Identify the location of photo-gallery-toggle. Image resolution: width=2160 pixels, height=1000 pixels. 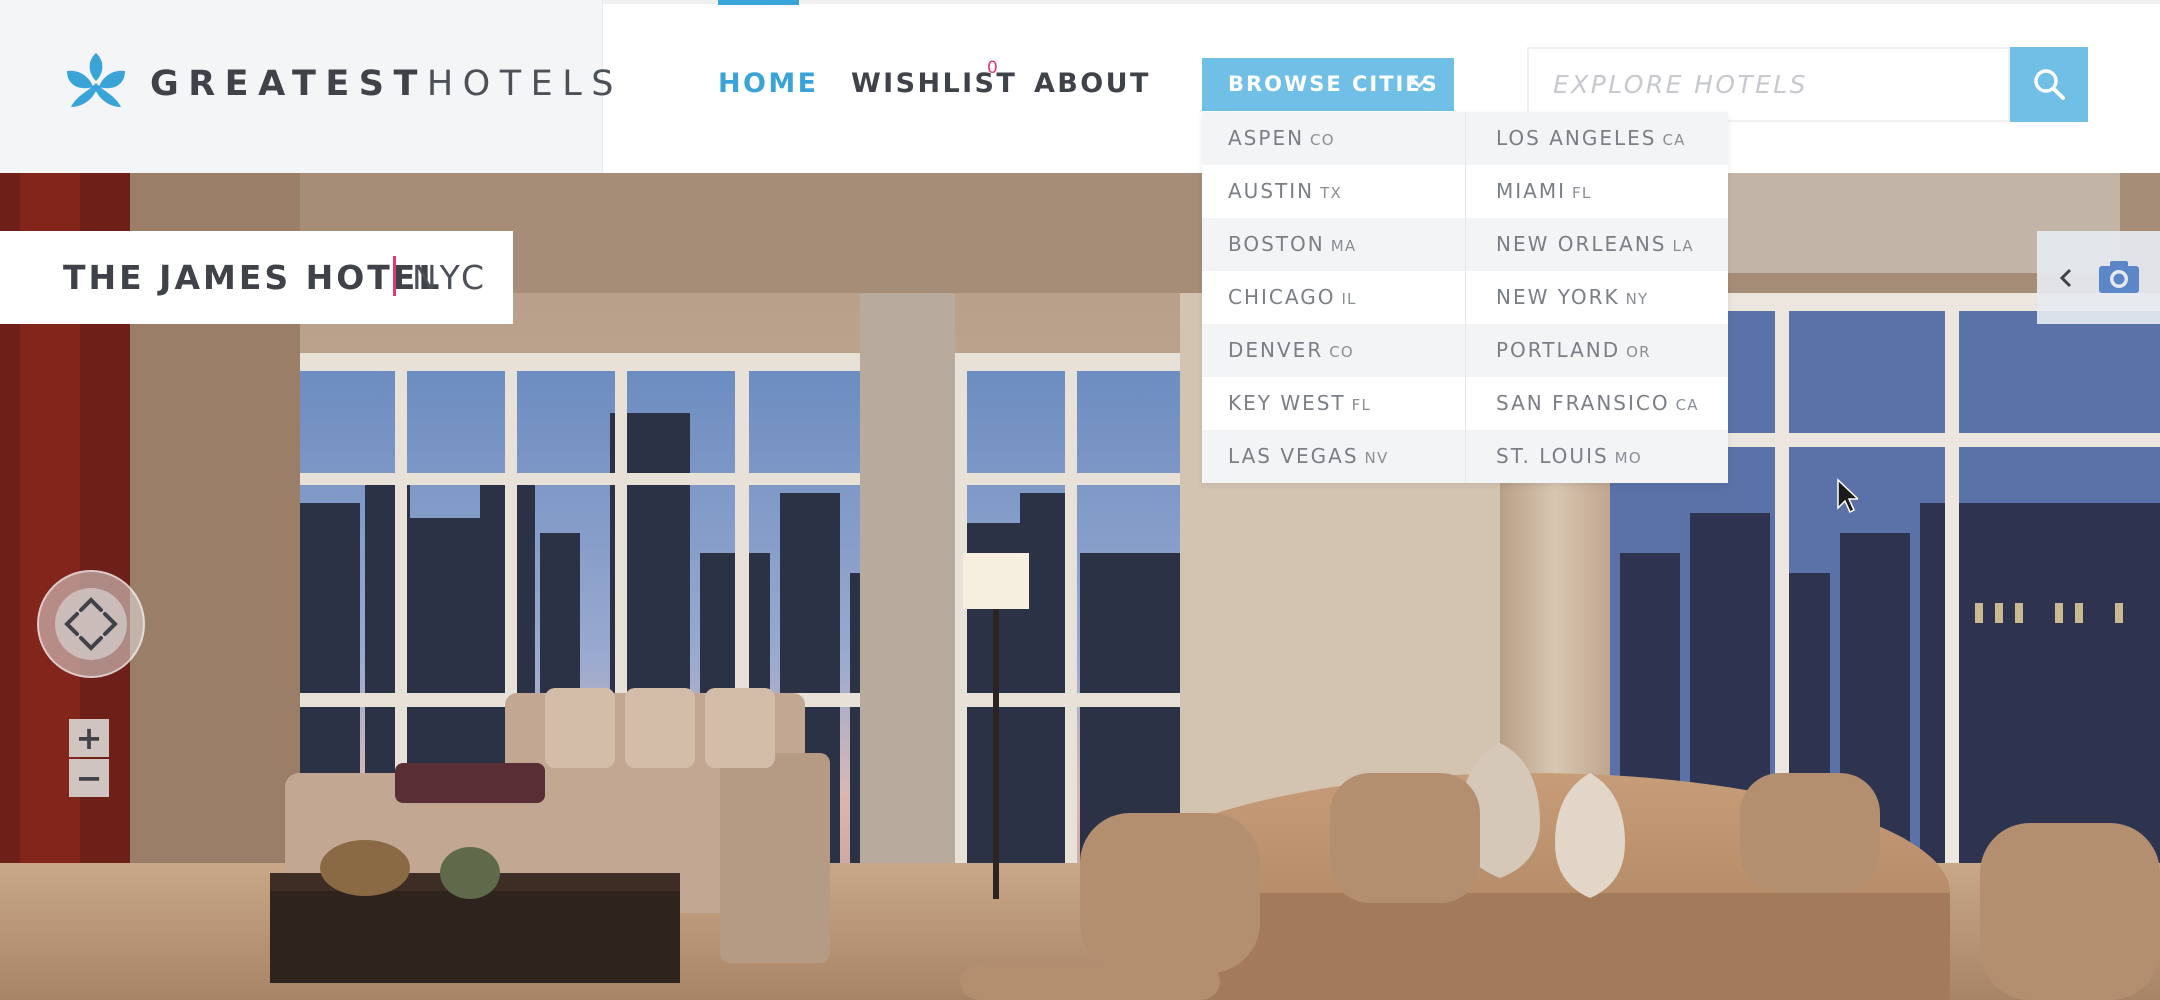
(2098, 277).